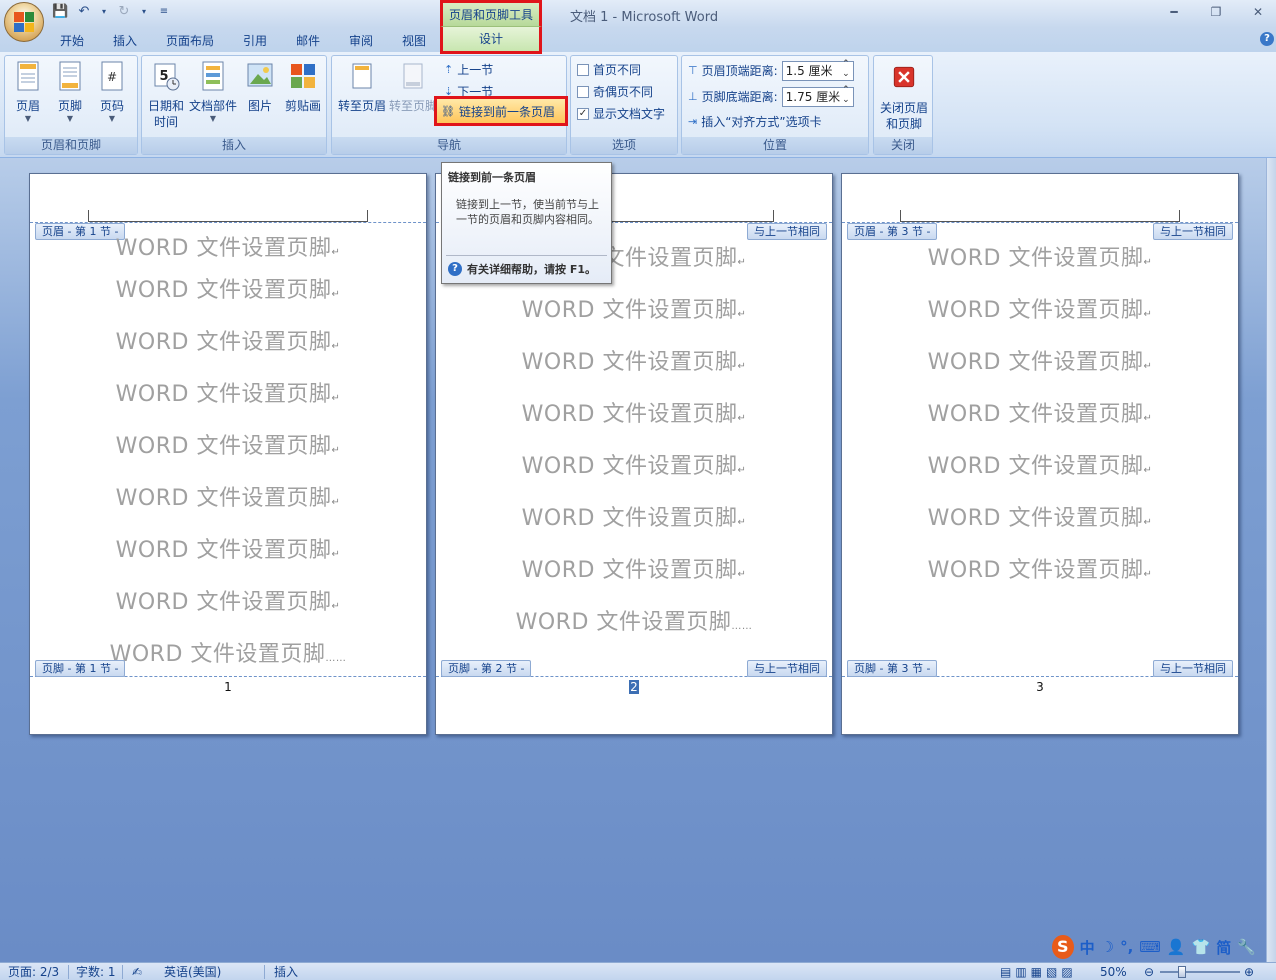  I want to click on office-logo-icon, so click(24, 22).